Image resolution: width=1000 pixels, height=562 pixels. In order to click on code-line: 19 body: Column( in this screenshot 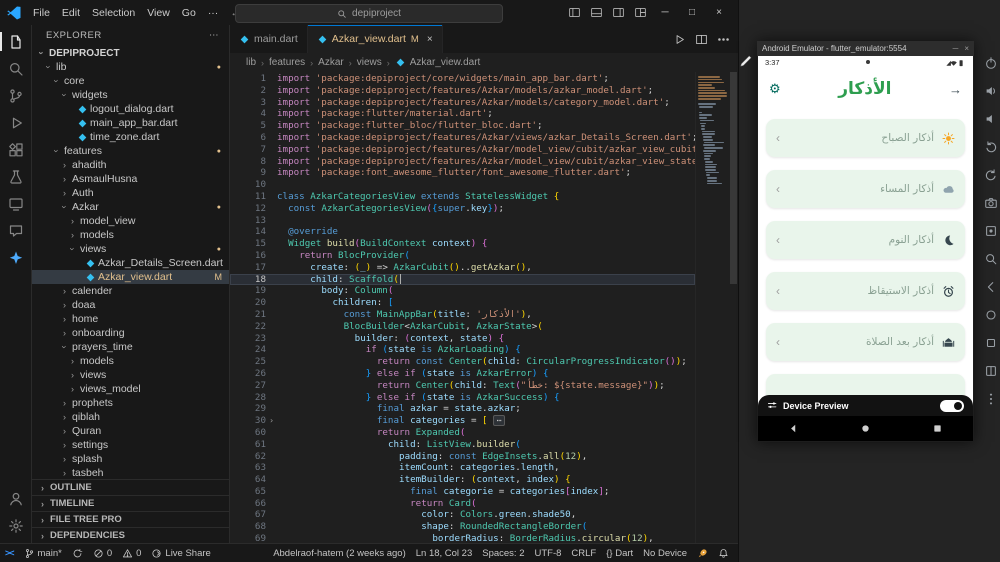, I will do `click(462, 291)`.